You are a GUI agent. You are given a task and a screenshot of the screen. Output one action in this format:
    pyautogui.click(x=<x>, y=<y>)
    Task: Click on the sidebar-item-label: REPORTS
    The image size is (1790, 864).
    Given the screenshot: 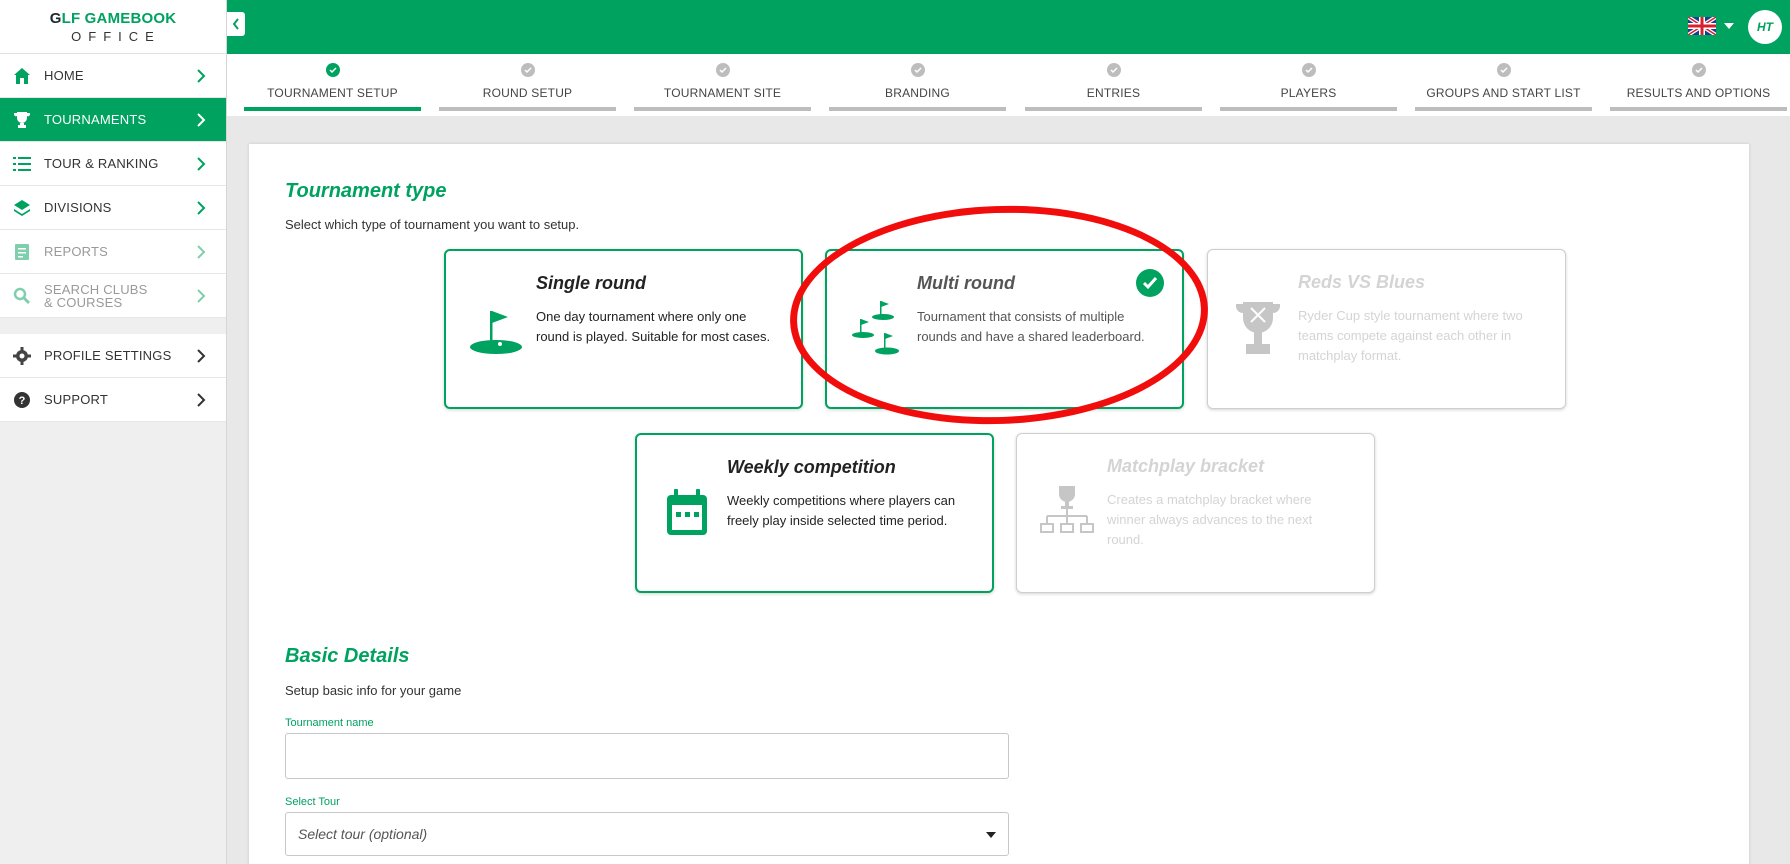 What is the action you would take?
    pyautogui.click(x=76, y=251)
    